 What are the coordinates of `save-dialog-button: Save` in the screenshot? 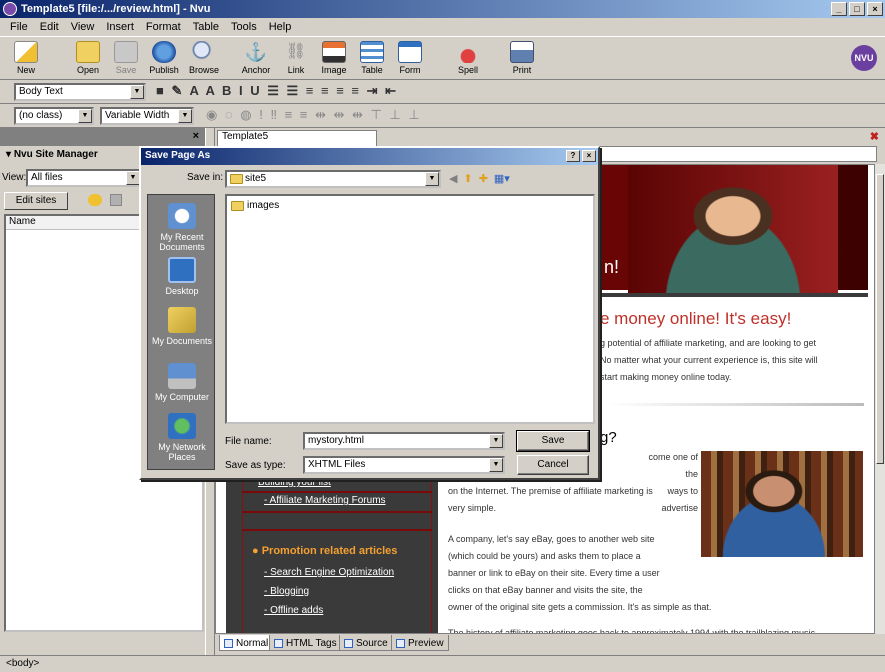 It's located at (553, 441).